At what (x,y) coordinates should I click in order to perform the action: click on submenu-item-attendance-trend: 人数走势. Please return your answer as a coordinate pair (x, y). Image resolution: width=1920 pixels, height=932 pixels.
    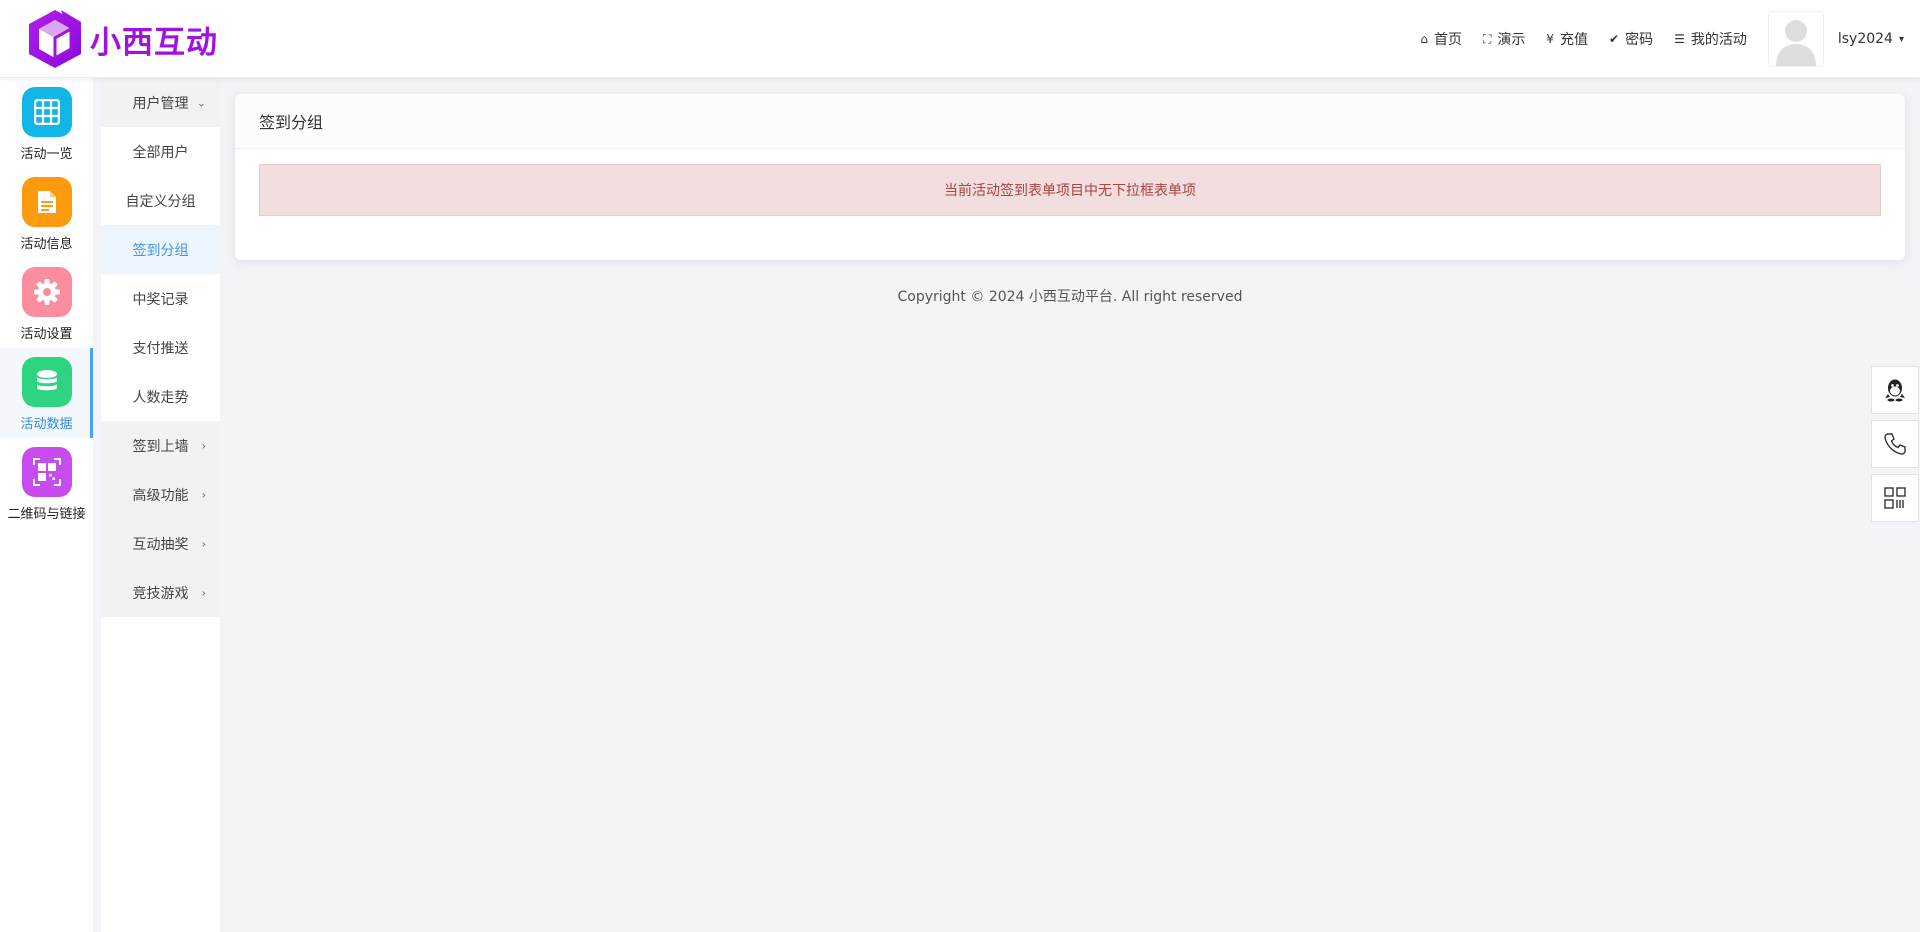
    Looking at the image, I should click on (160, 396).